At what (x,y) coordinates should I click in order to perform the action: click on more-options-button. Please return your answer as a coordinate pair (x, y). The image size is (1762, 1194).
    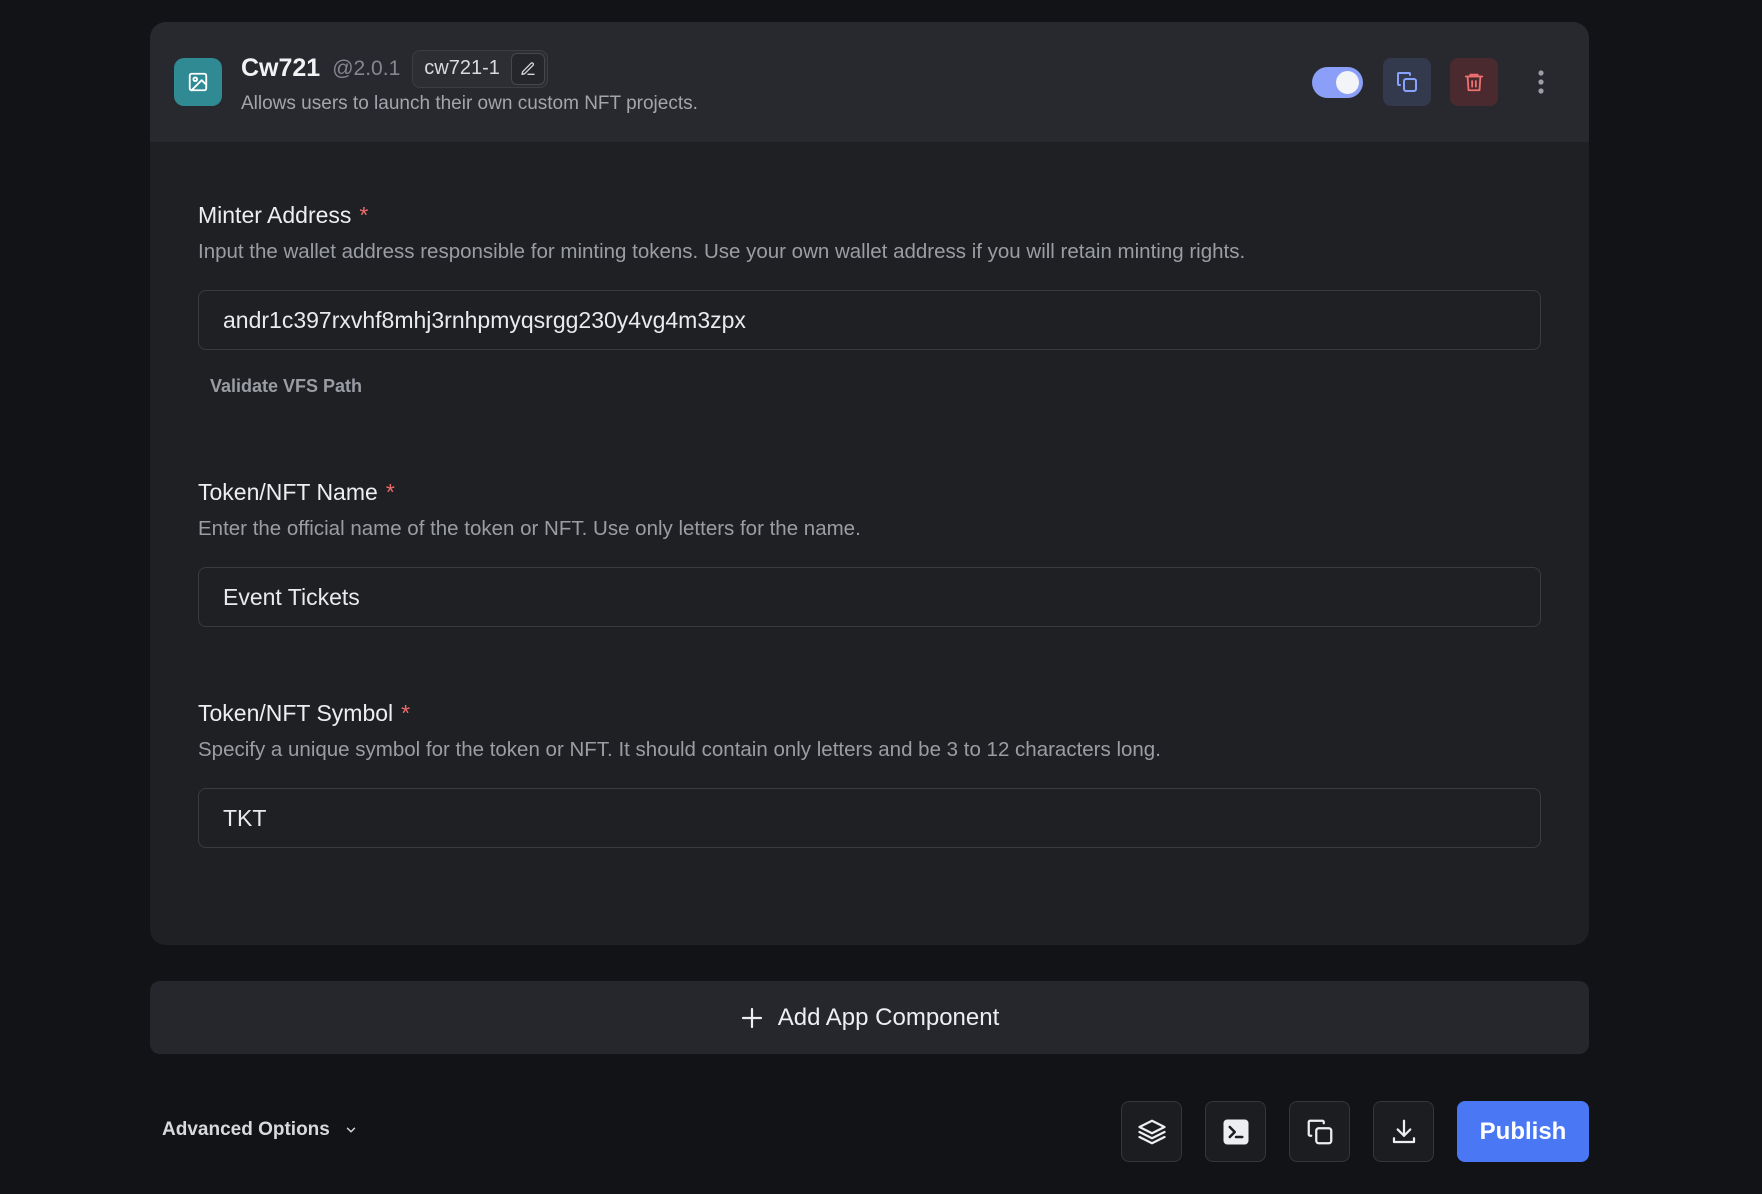
    Looking at the image, I should click on (1541, 82).